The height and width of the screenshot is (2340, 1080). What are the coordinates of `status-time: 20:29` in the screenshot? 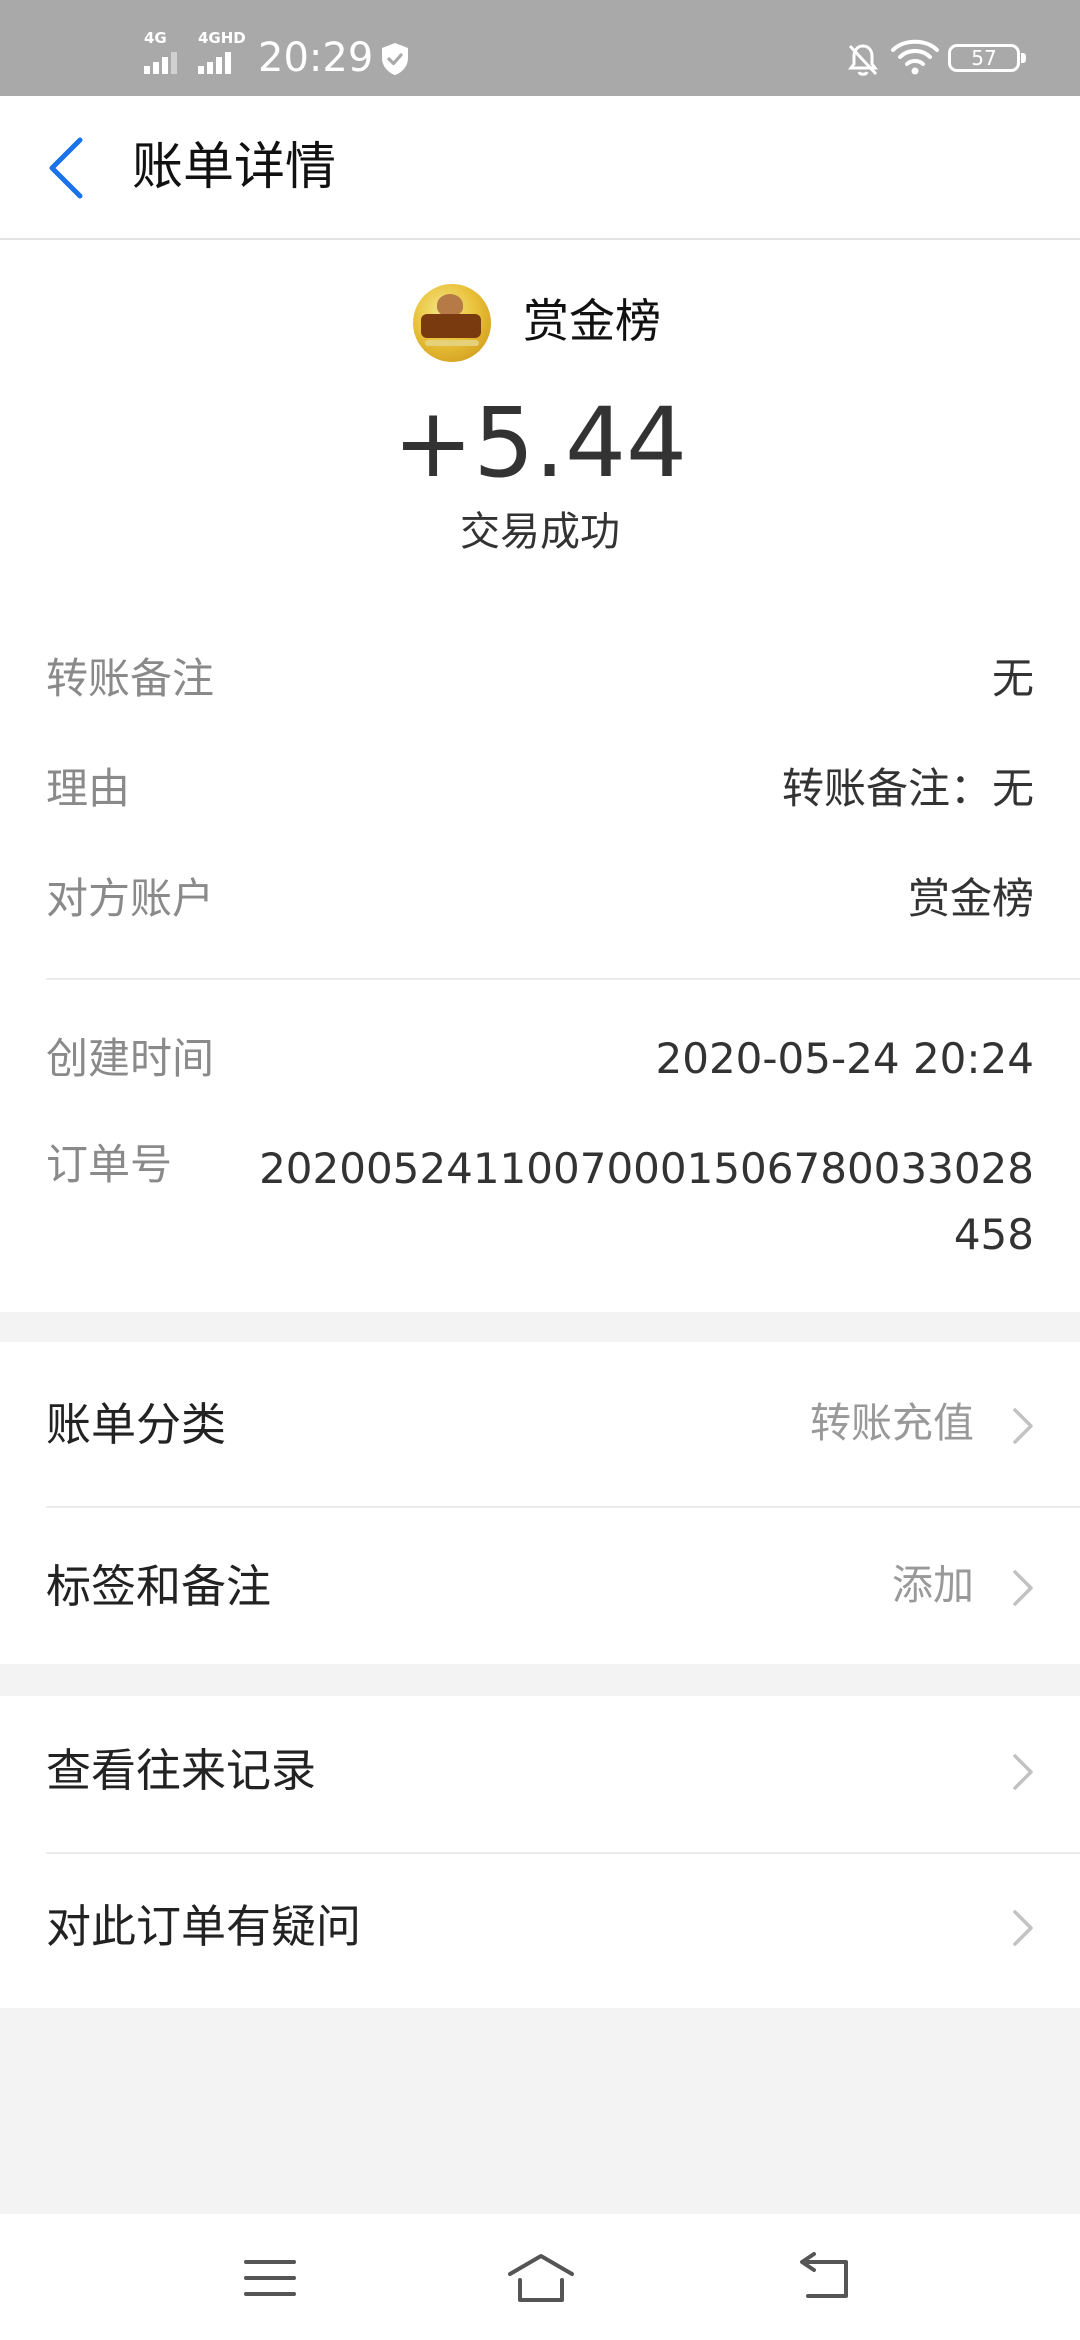 It's located at (316, 58).